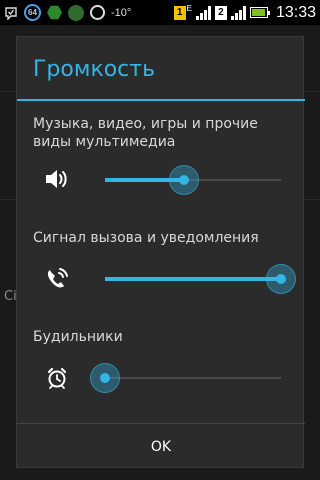  Describe the element at coordinates (259, 12) in the screenshot. I see `battery-icon` at that location.